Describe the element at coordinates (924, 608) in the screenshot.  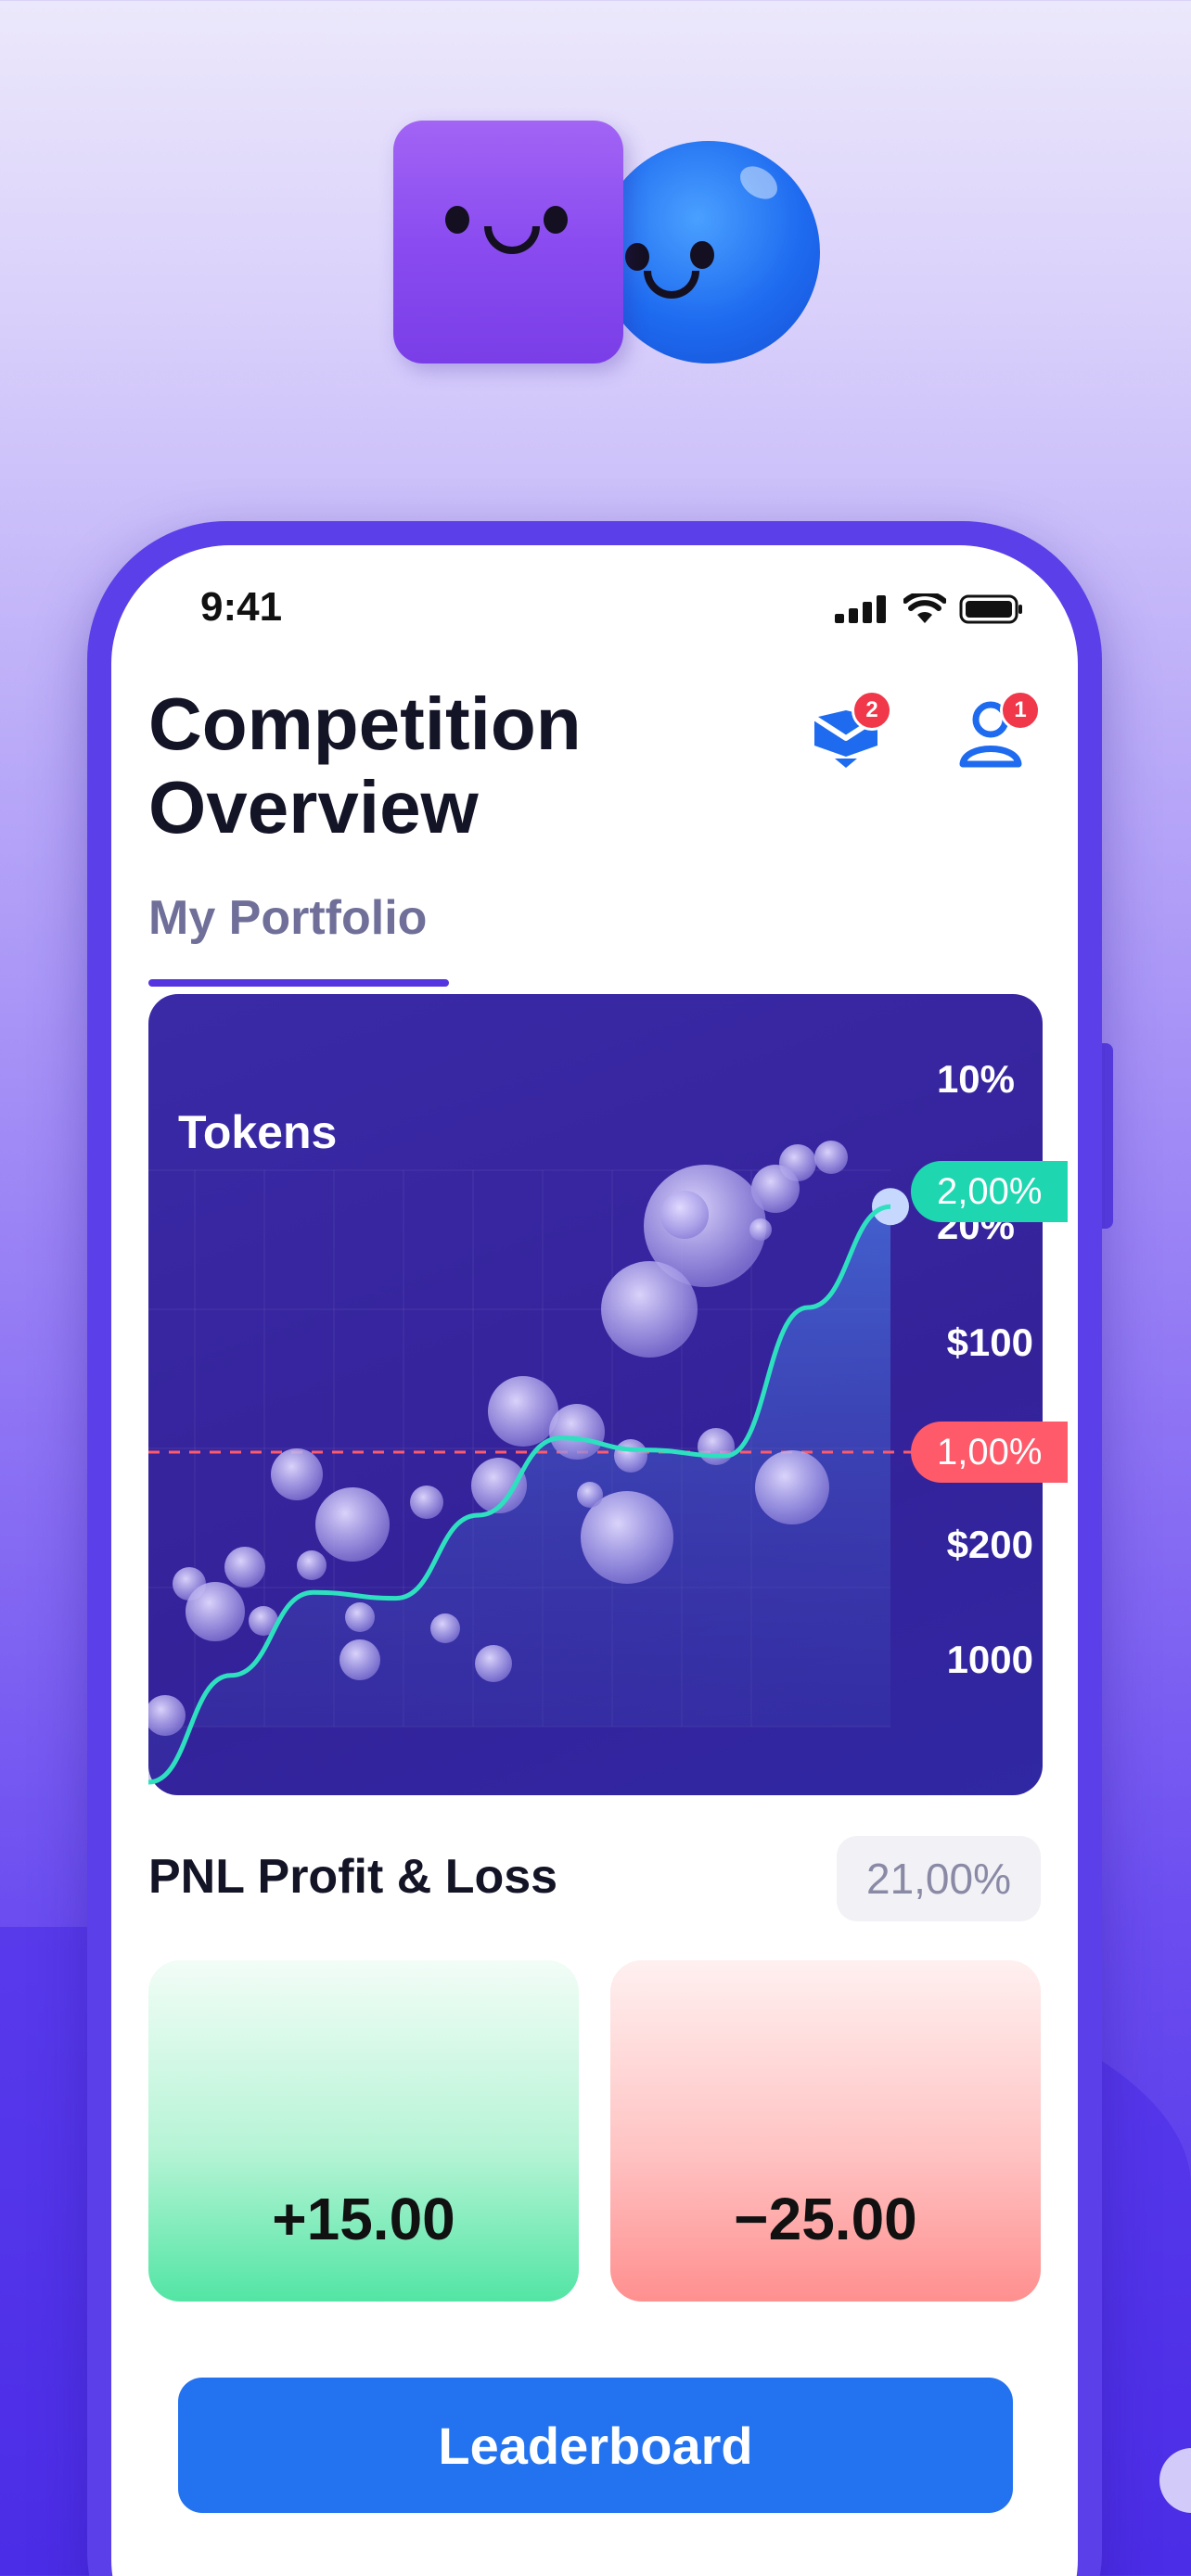
I see `wifi-icon` at that location.